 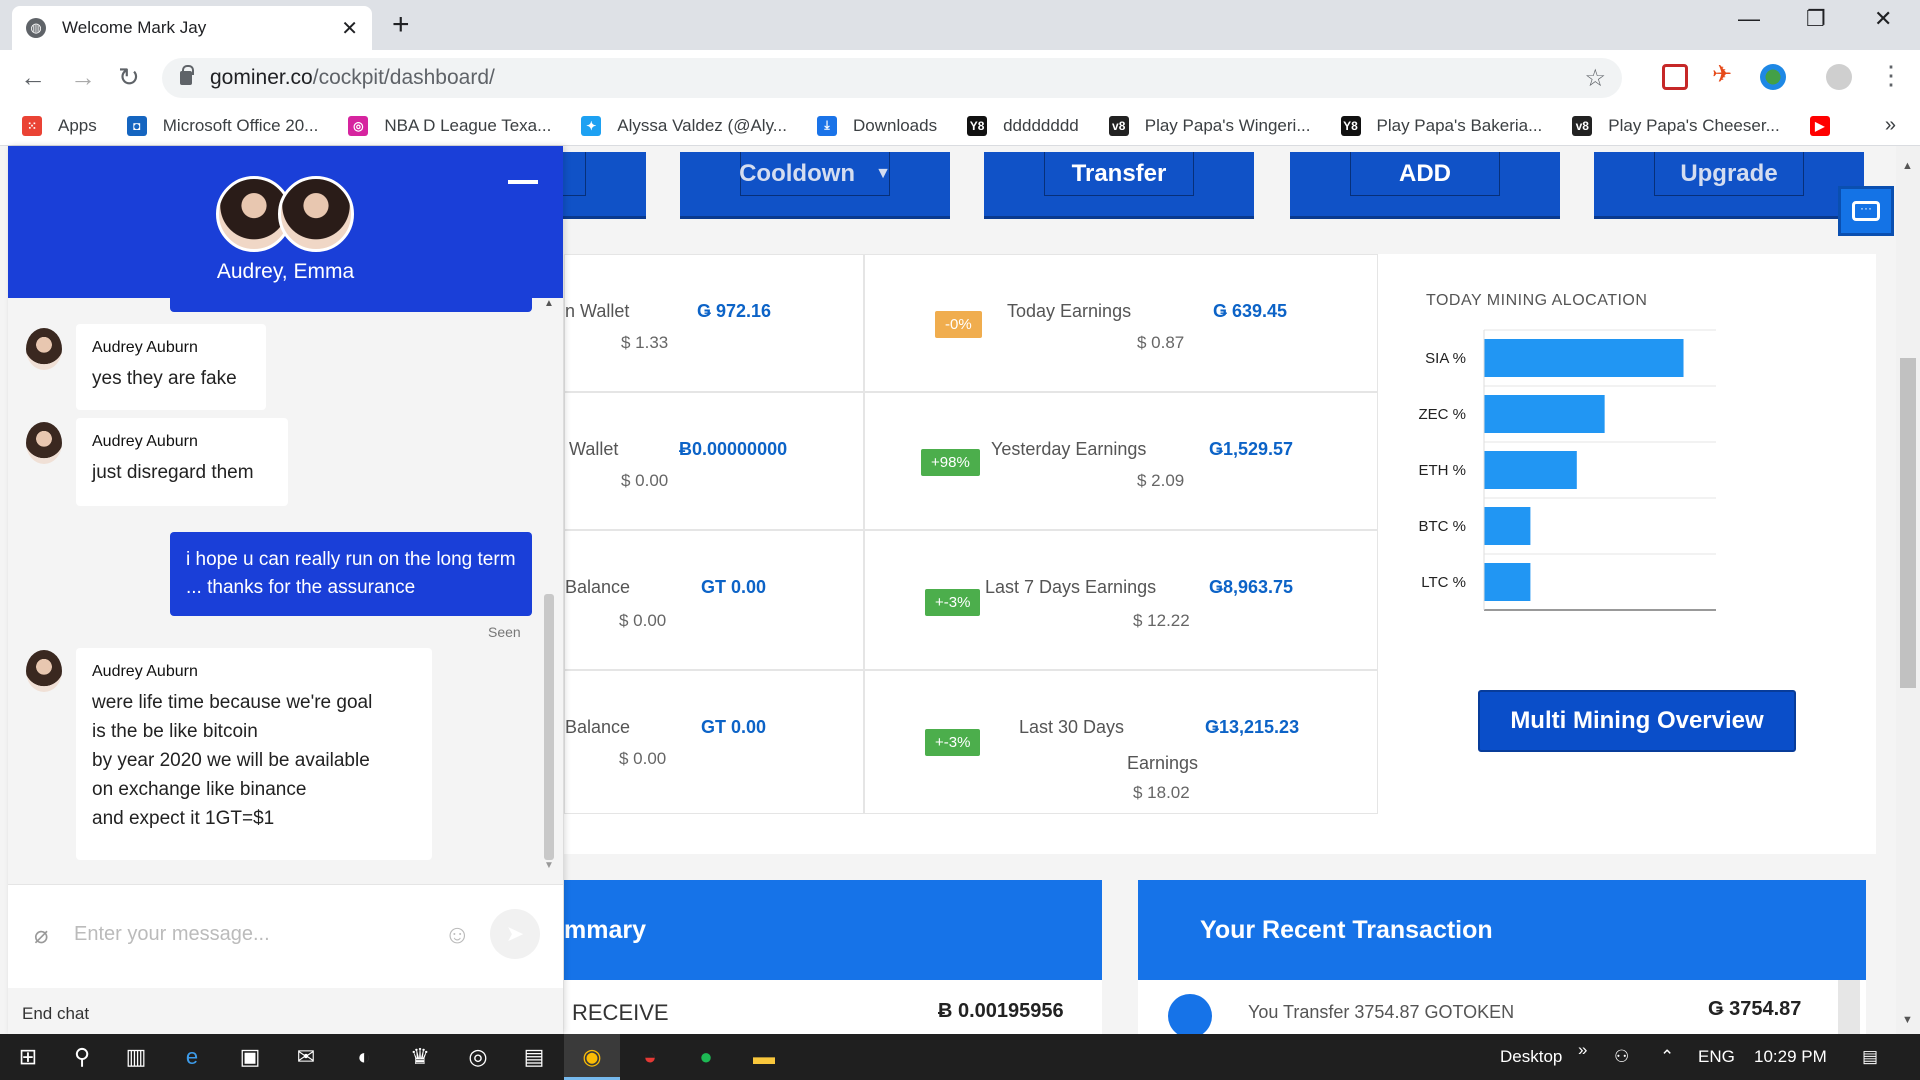 I want to click on app-icon: ◎, so click(x=478, y=1057).